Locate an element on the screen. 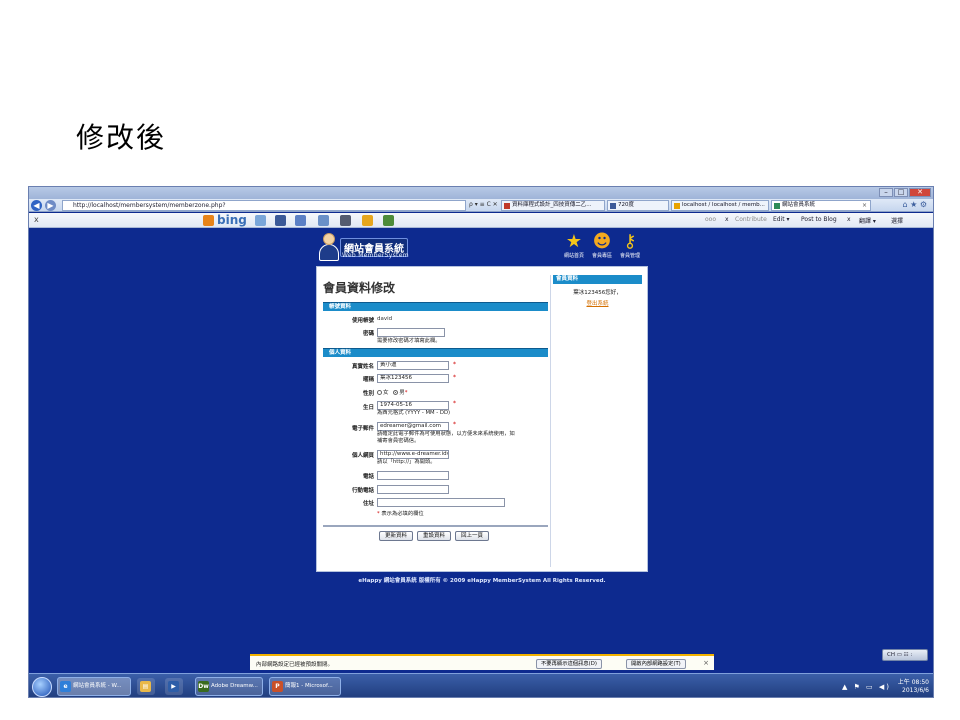 Image resolution: width=960 pixels, height=720 pixels. minimize-button: – is located at coordinates (886, 192).